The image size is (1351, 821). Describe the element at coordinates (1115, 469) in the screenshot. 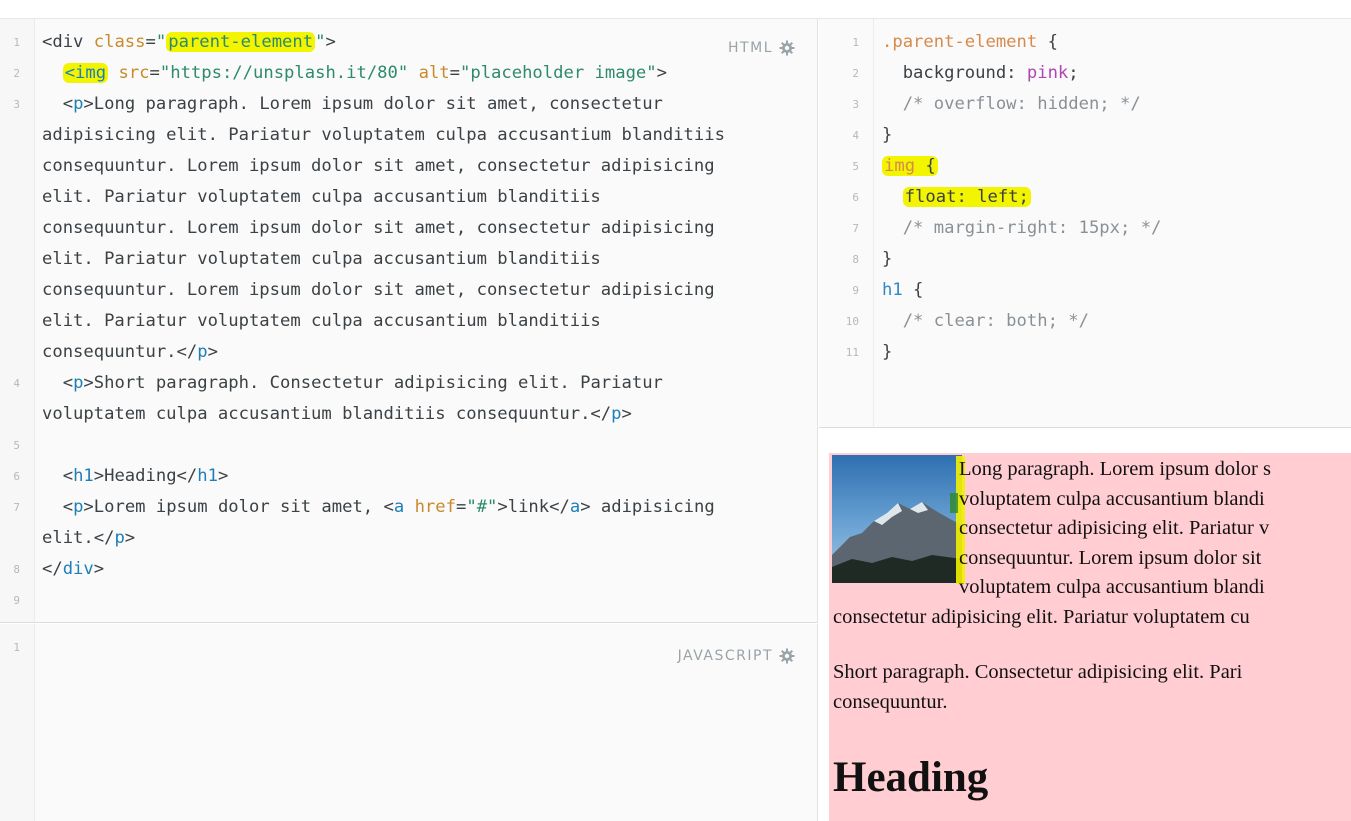

I see `paragraph-line: Long paragraph. Lorem ipsum dolor s` at that location.